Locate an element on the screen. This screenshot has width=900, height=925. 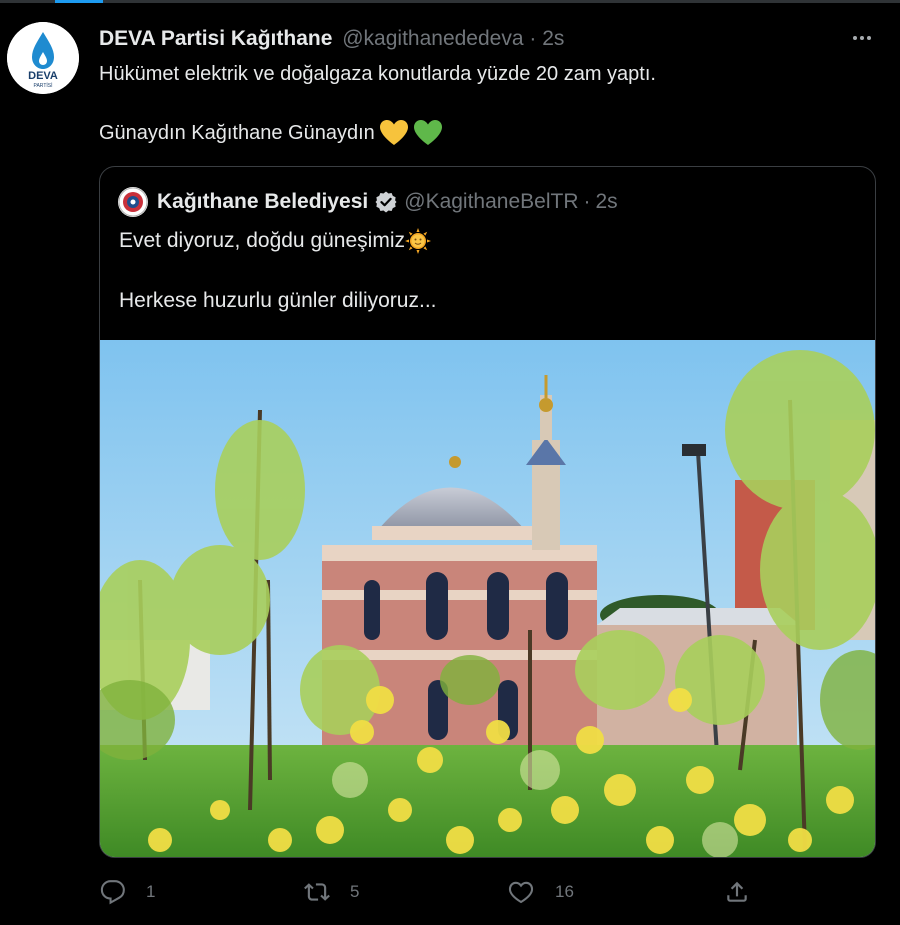
tweet-text-line2-row: Günaydın Kağıthane Günaydın is located at coordinates (271, 133).